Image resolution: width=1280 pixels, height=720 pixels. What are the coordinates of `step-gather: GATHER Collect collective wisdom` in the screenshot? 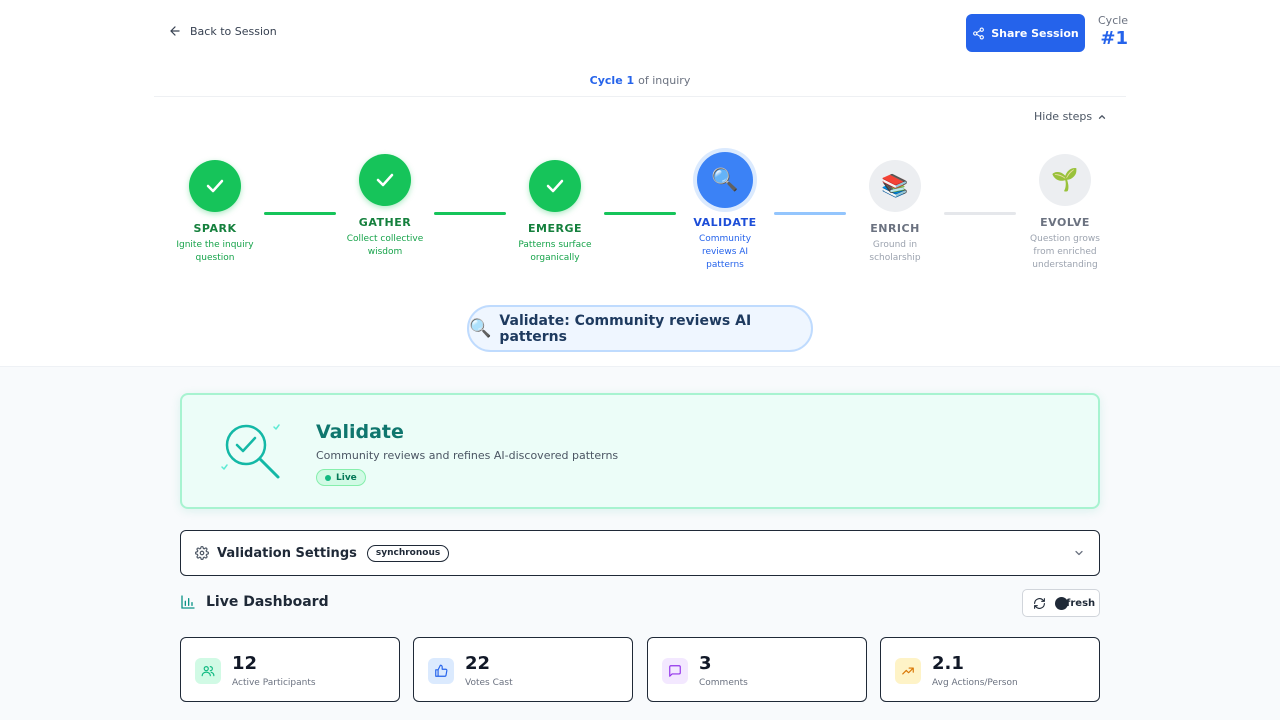 It's located at (385, 206).